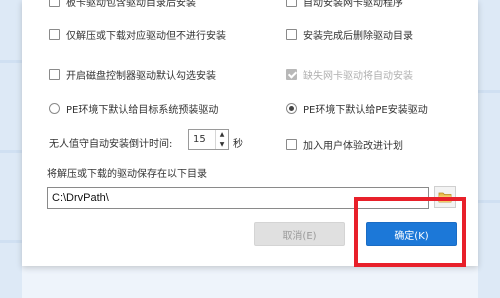  What do you see at coordinates (291, 74) in the screenshot?
I see `checkbox-checked-disabled` at bounding box center [291, 74].